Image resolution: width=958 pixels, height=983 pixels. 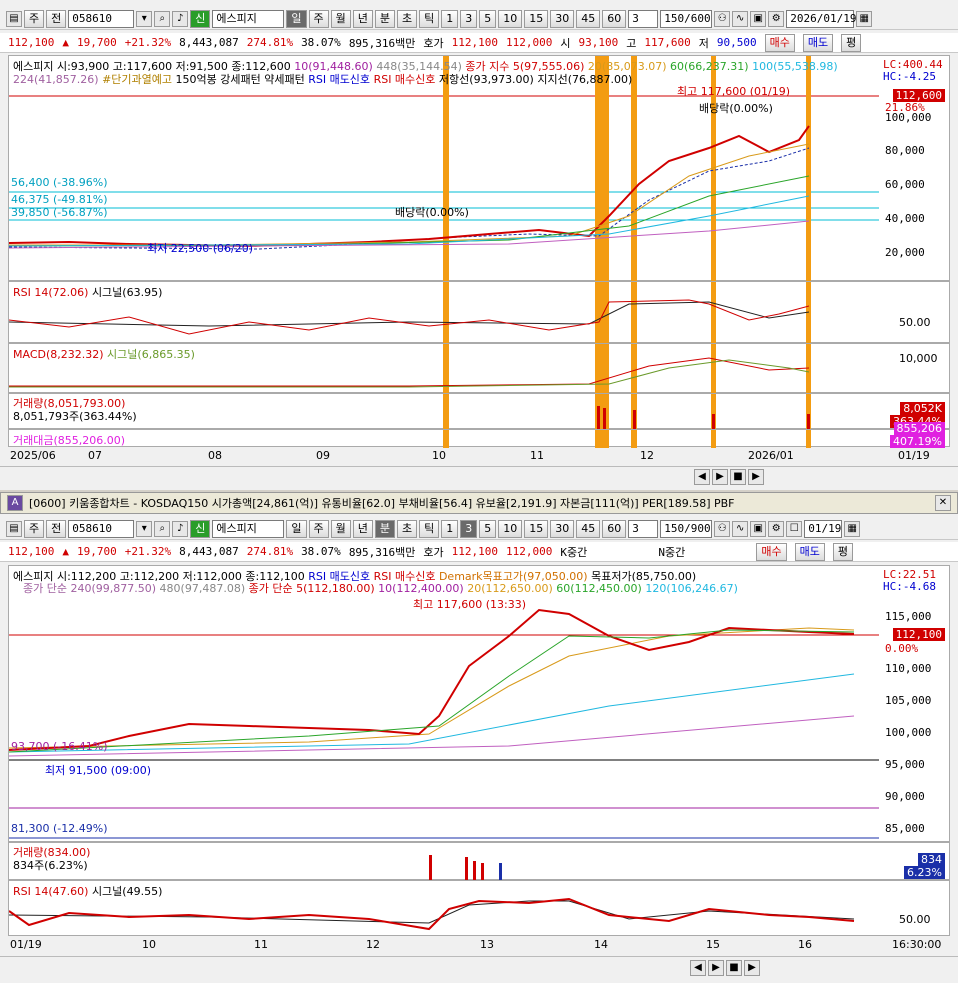 I want to click on top-macd-chart: MACD(8,232.32) 시그널(6,865.35) 10,000, so click(x=479, y=368).